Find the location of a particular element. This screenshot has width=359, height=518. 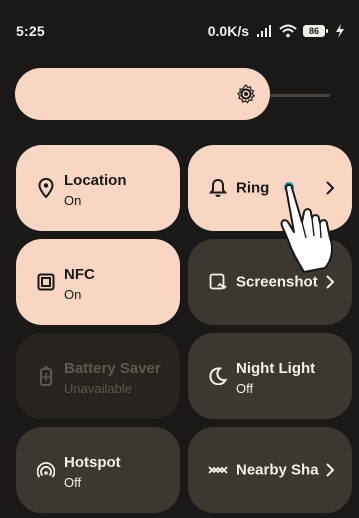

tile-location-state: On is located at coordinates (73, 200).